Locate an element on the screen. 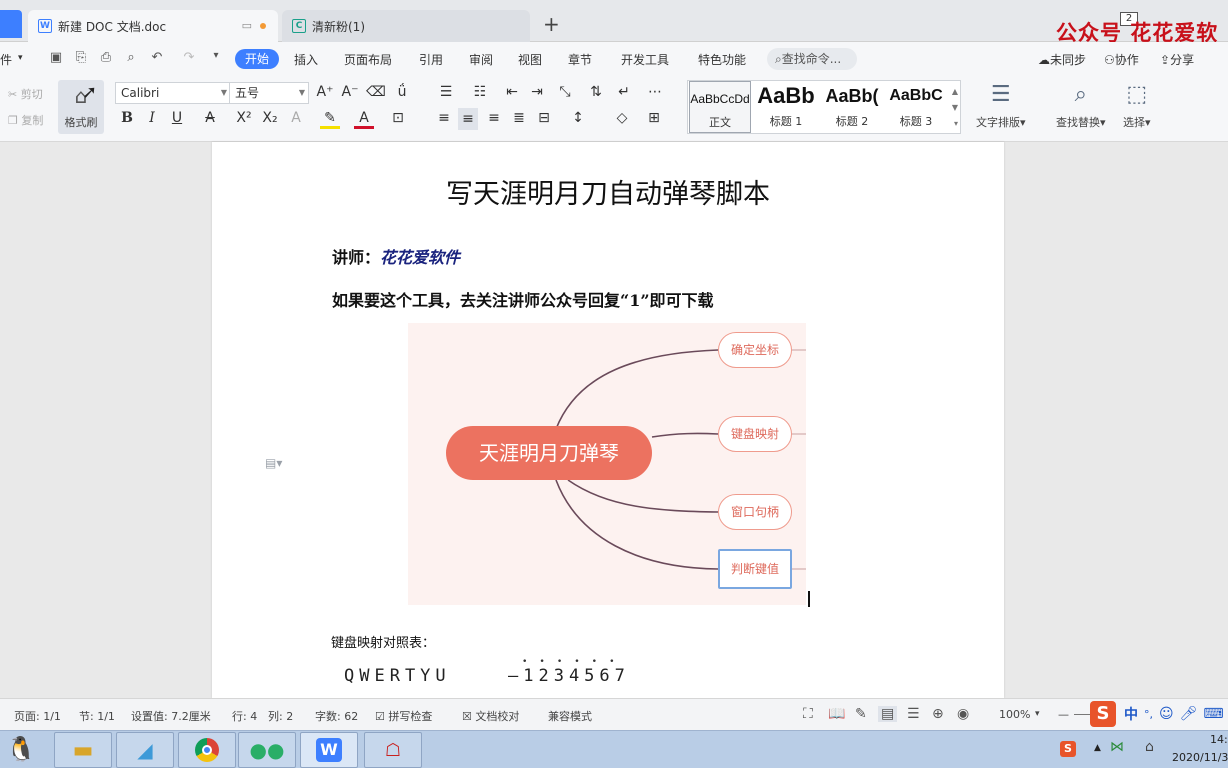  copy-button: ❐ 复制 is located at coordinates (25, 120).